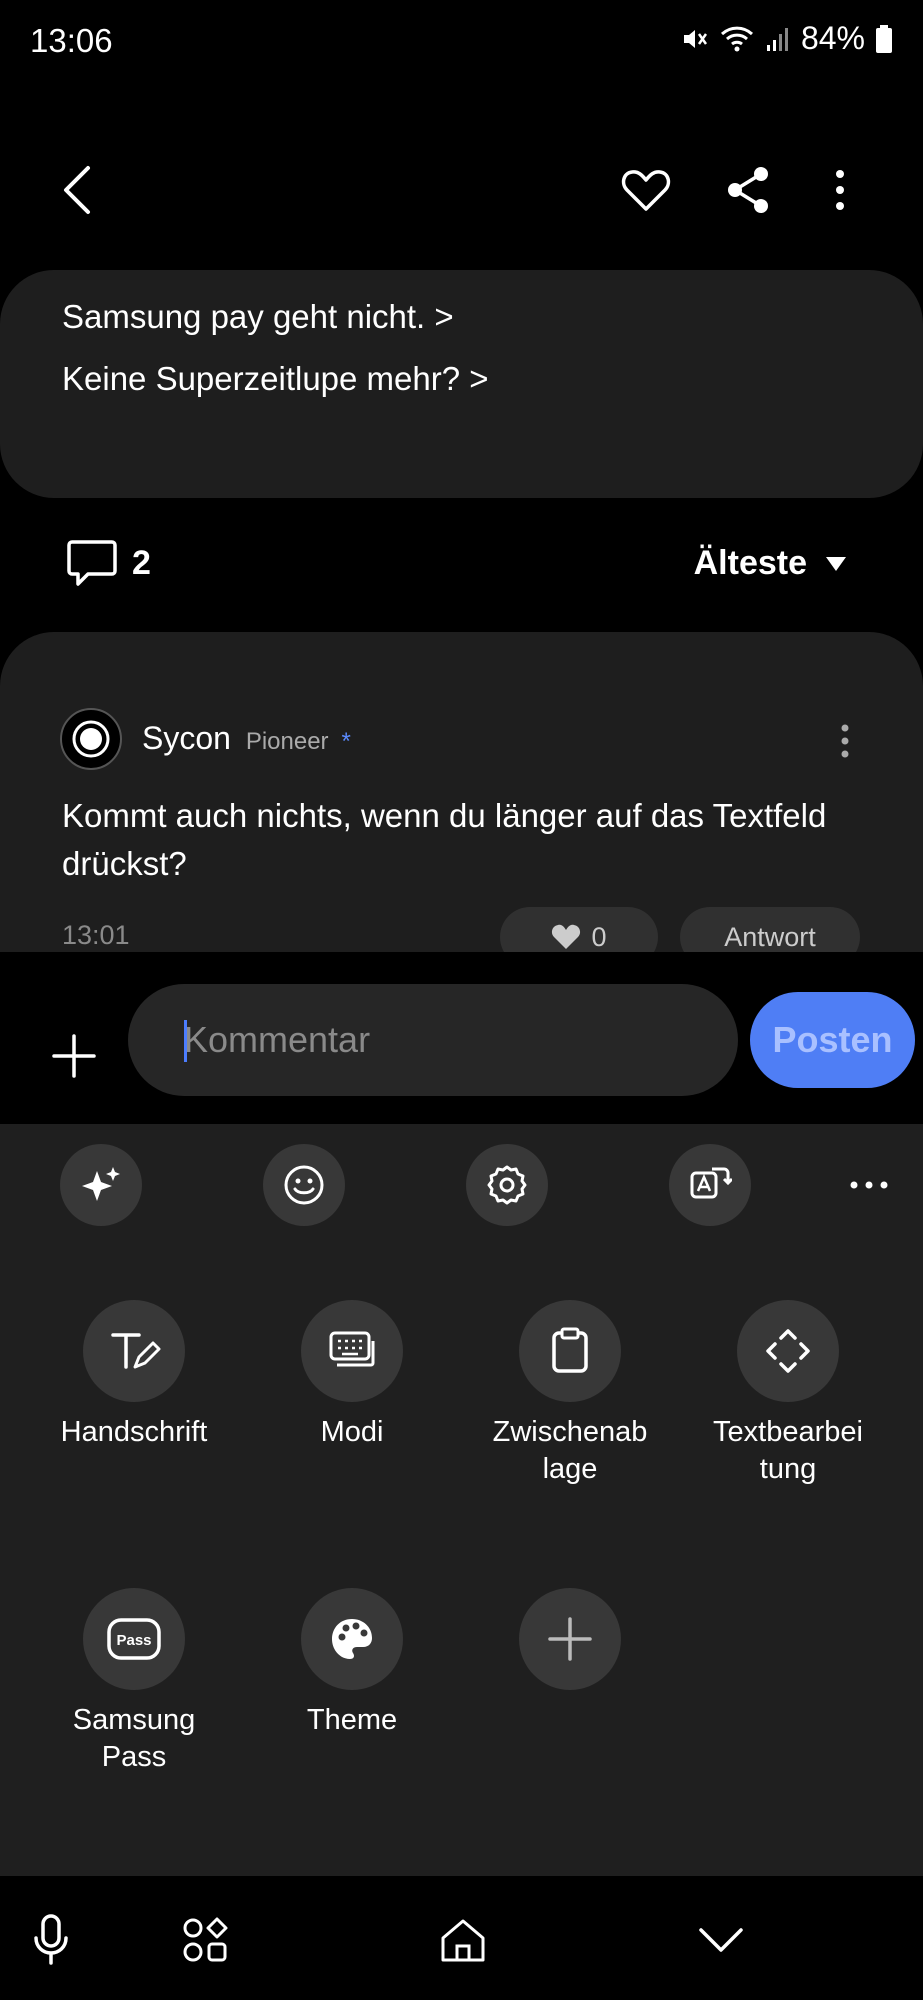 Image resolution: width=923 pixels, height=2000 pixels. What do you see at coordinates (186, 738) in the screenshot?
I see `author-name: Sycon` at bounding box center [186, 738].